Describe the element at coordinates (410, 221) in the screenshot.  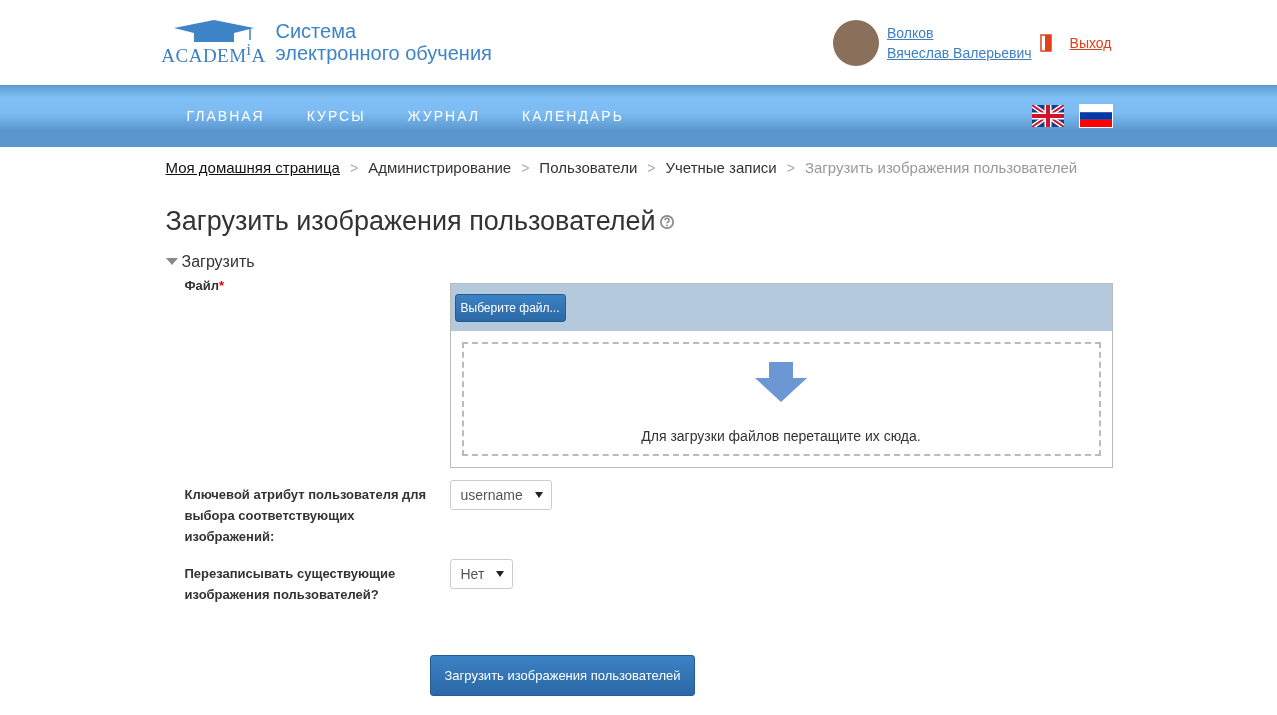
I see `page-title: Загрузить изображения пользователей` at that location.